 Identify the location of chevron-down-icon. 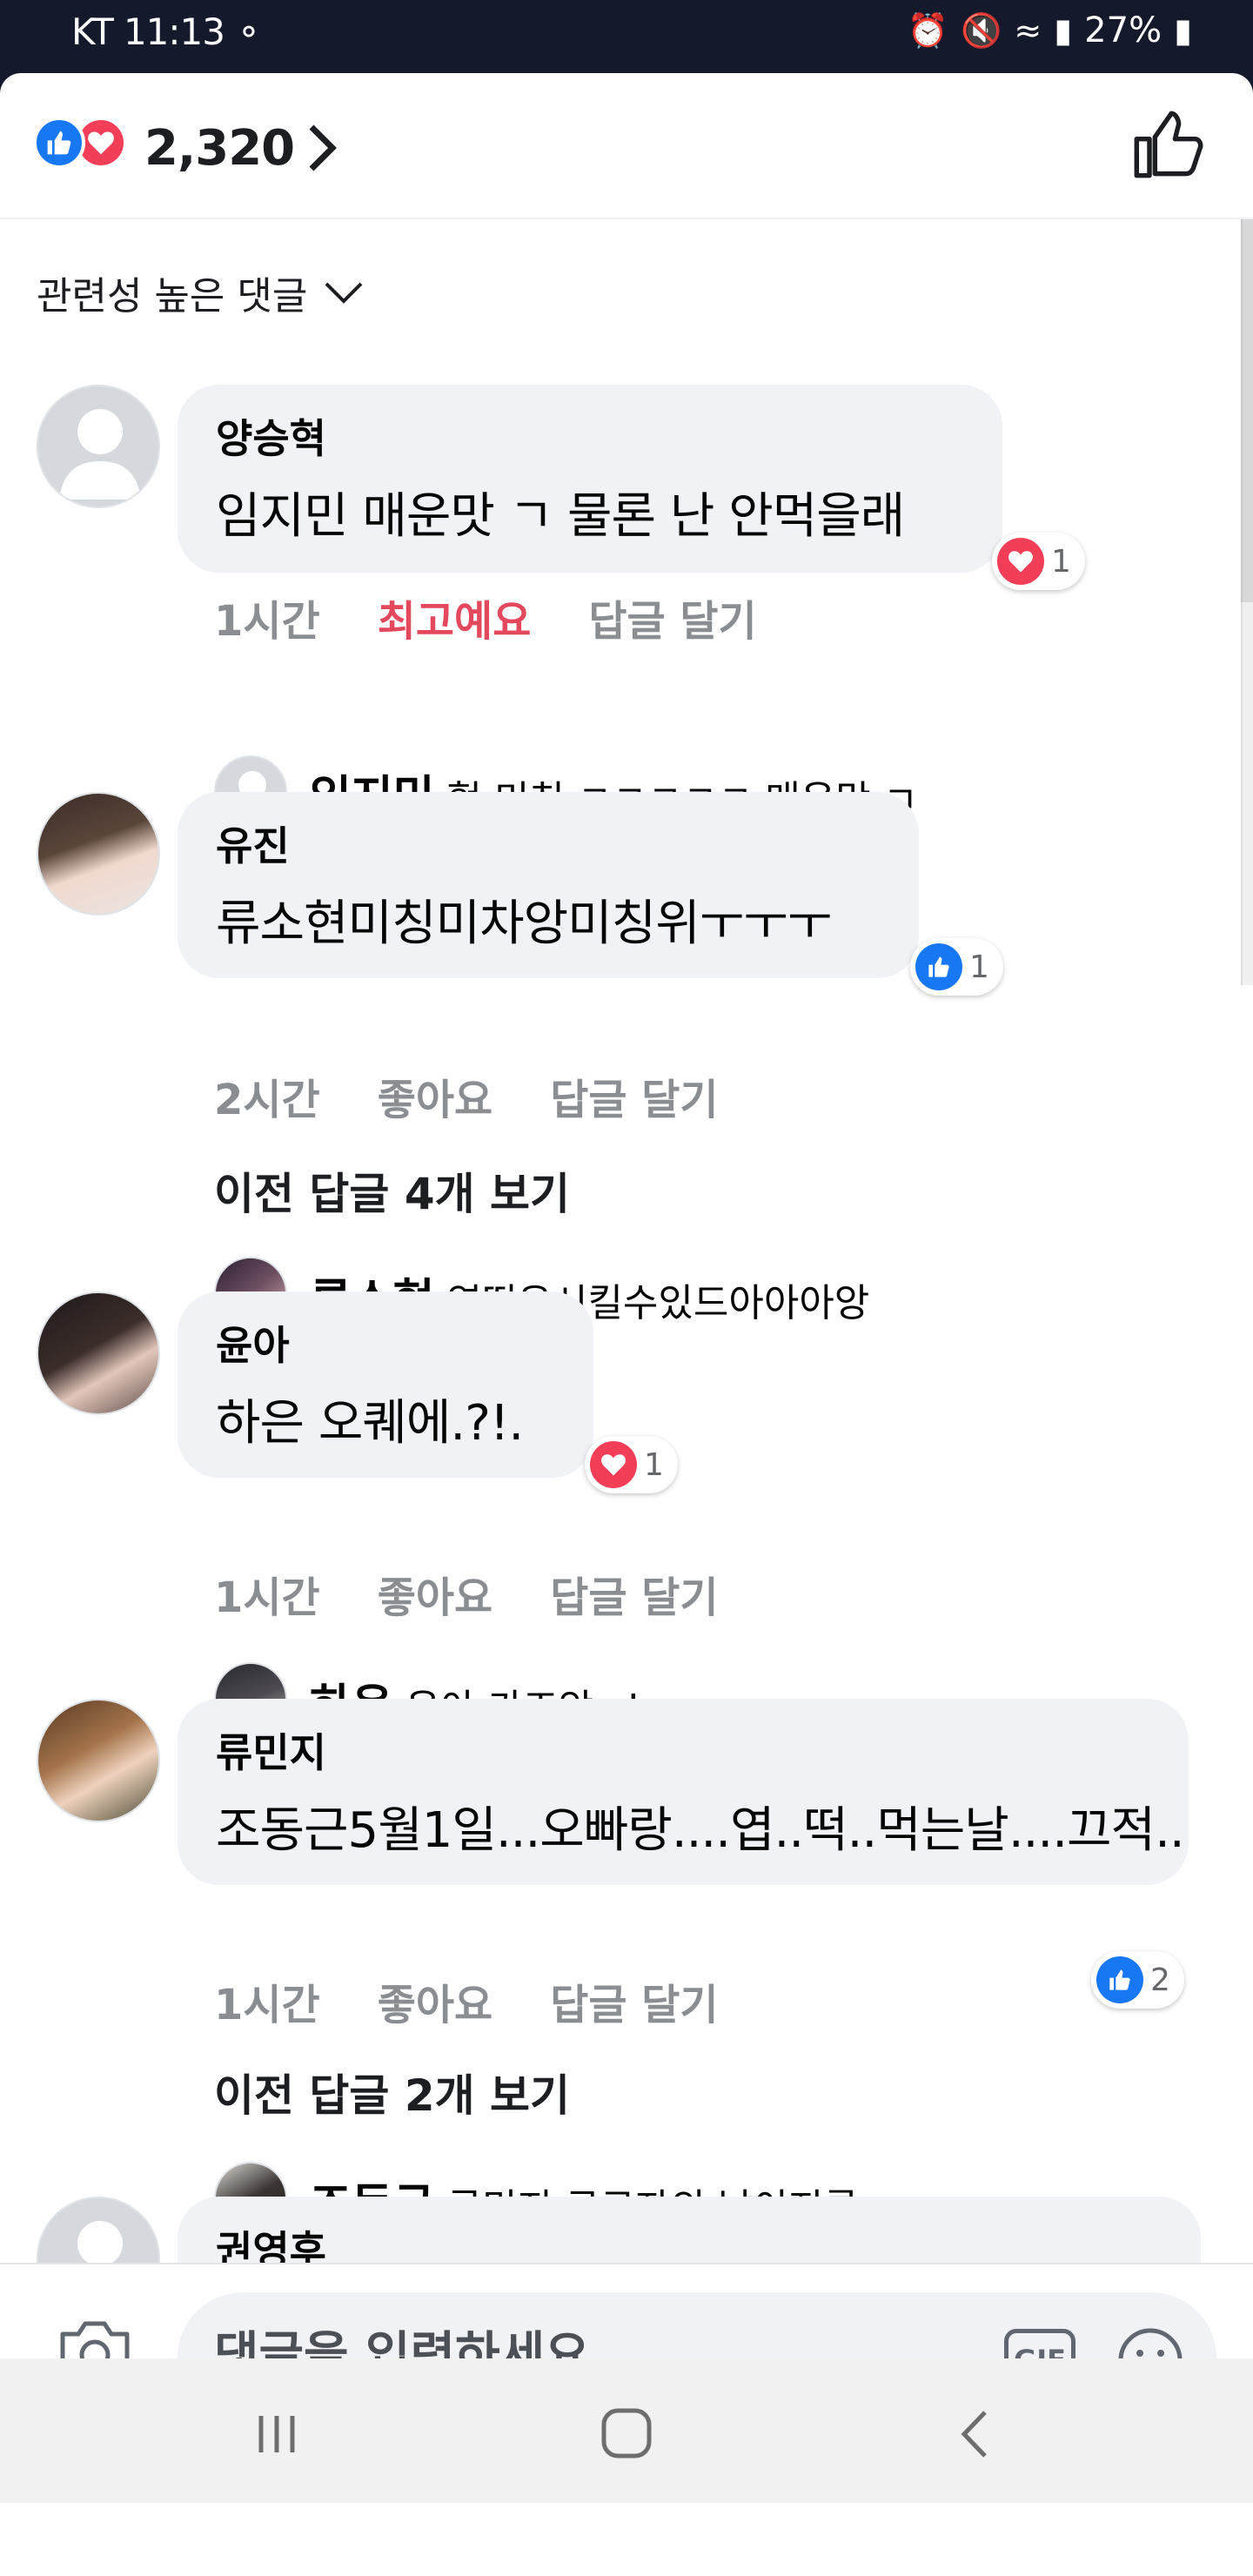
(344, 293).